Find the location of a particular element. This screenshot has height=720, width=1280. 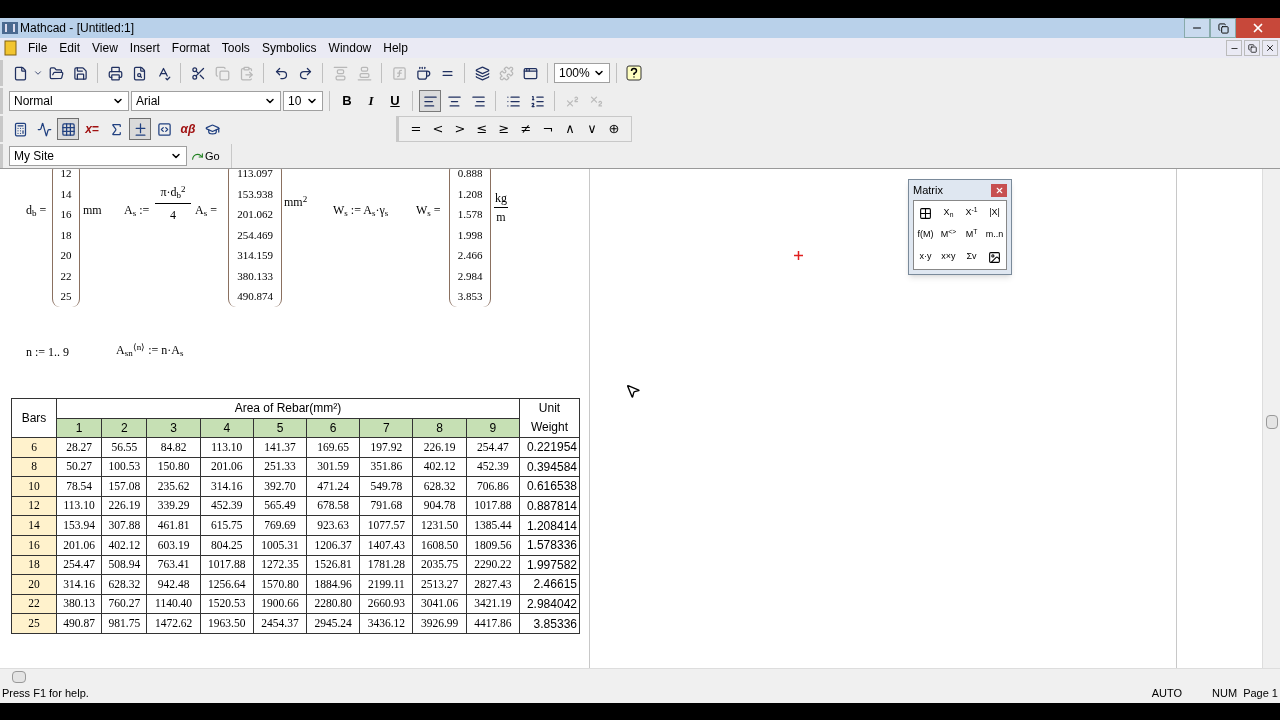

vertical-scrollbar is located at coordinates (1271, 418).